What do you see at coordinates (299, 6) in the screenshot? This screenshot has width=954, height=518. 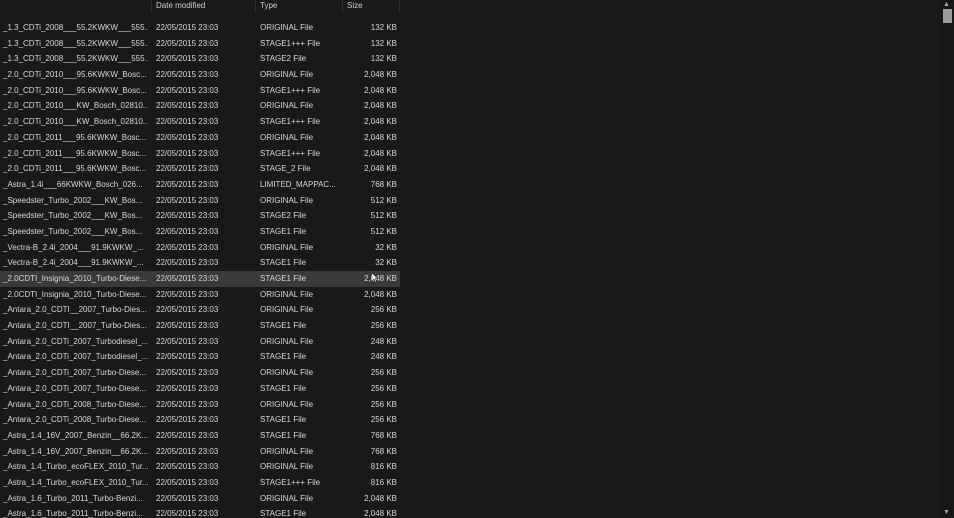 I see `column-header-type: Type` at bounding box center [299, 6].